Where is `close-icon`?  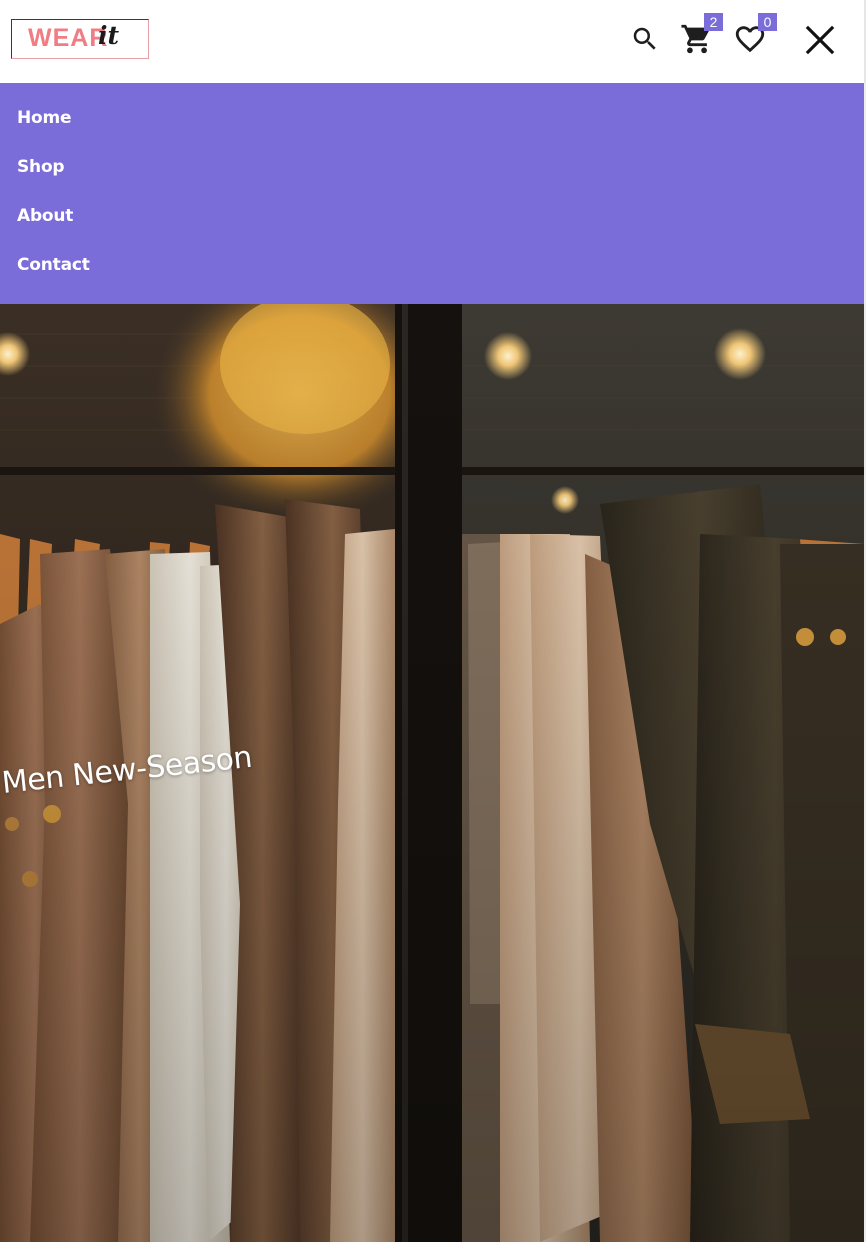
close-icon is located at coordinates (820, 40).